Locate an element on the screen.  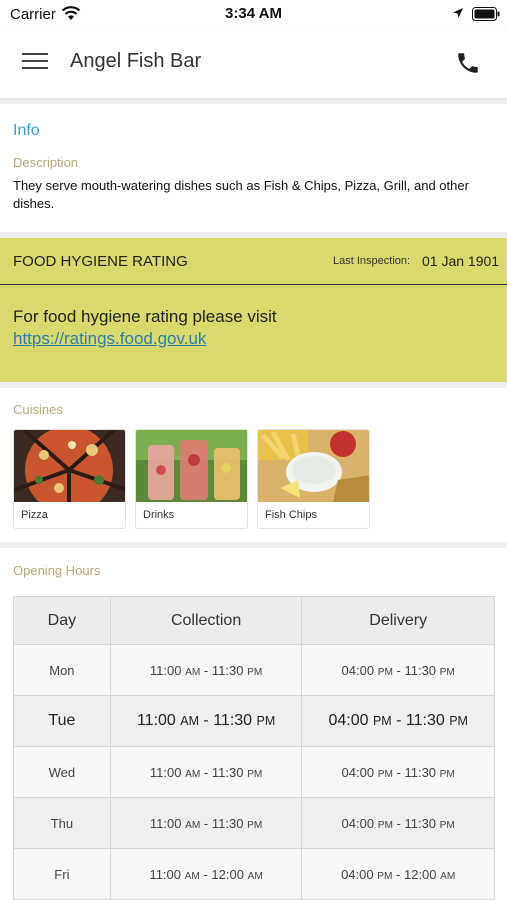
cuisine-card-pizza: Pizza is located at coordinates (69, 479).